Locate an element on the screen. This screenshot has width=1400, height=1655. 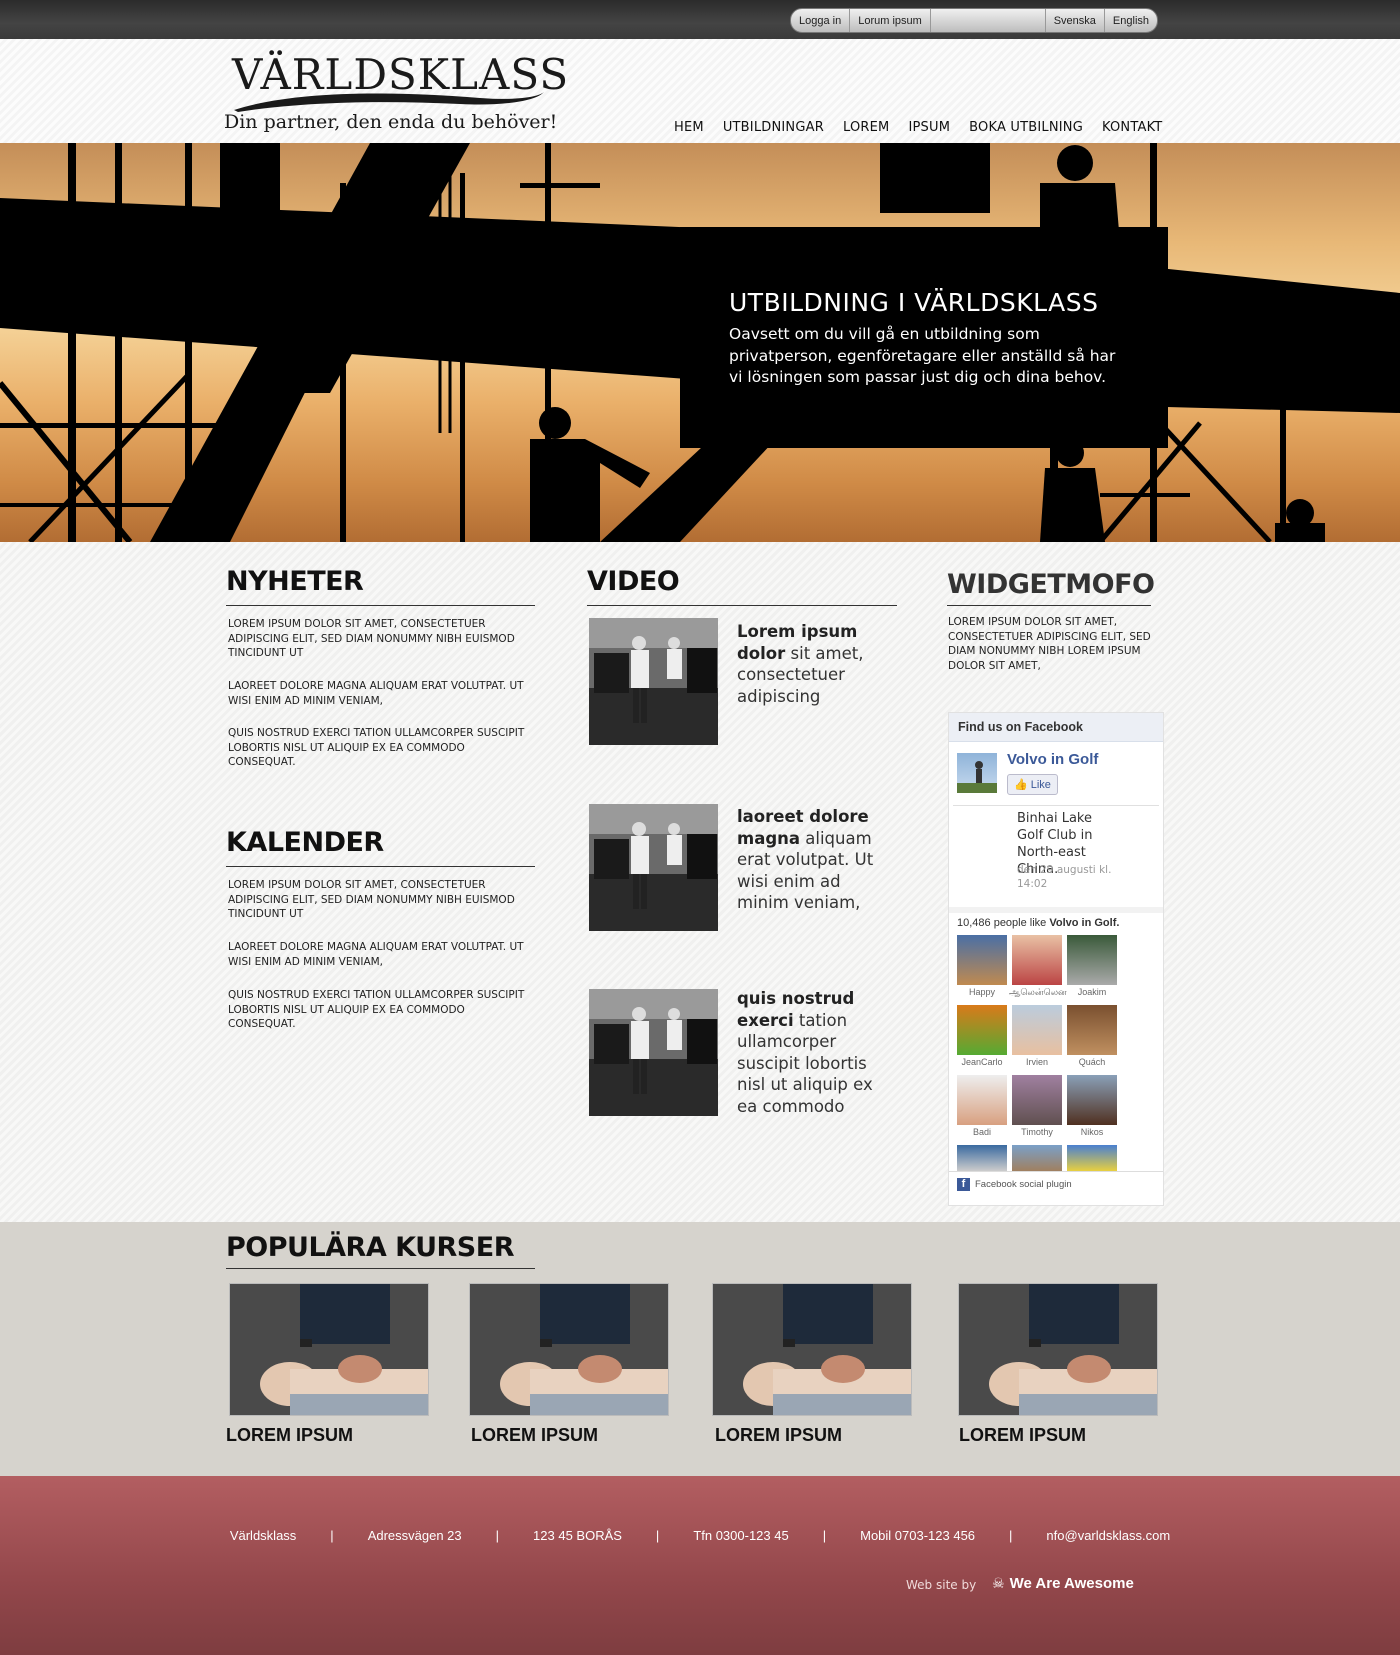
nav-item-lorem: LOREM is located at coordinates (866, 127).